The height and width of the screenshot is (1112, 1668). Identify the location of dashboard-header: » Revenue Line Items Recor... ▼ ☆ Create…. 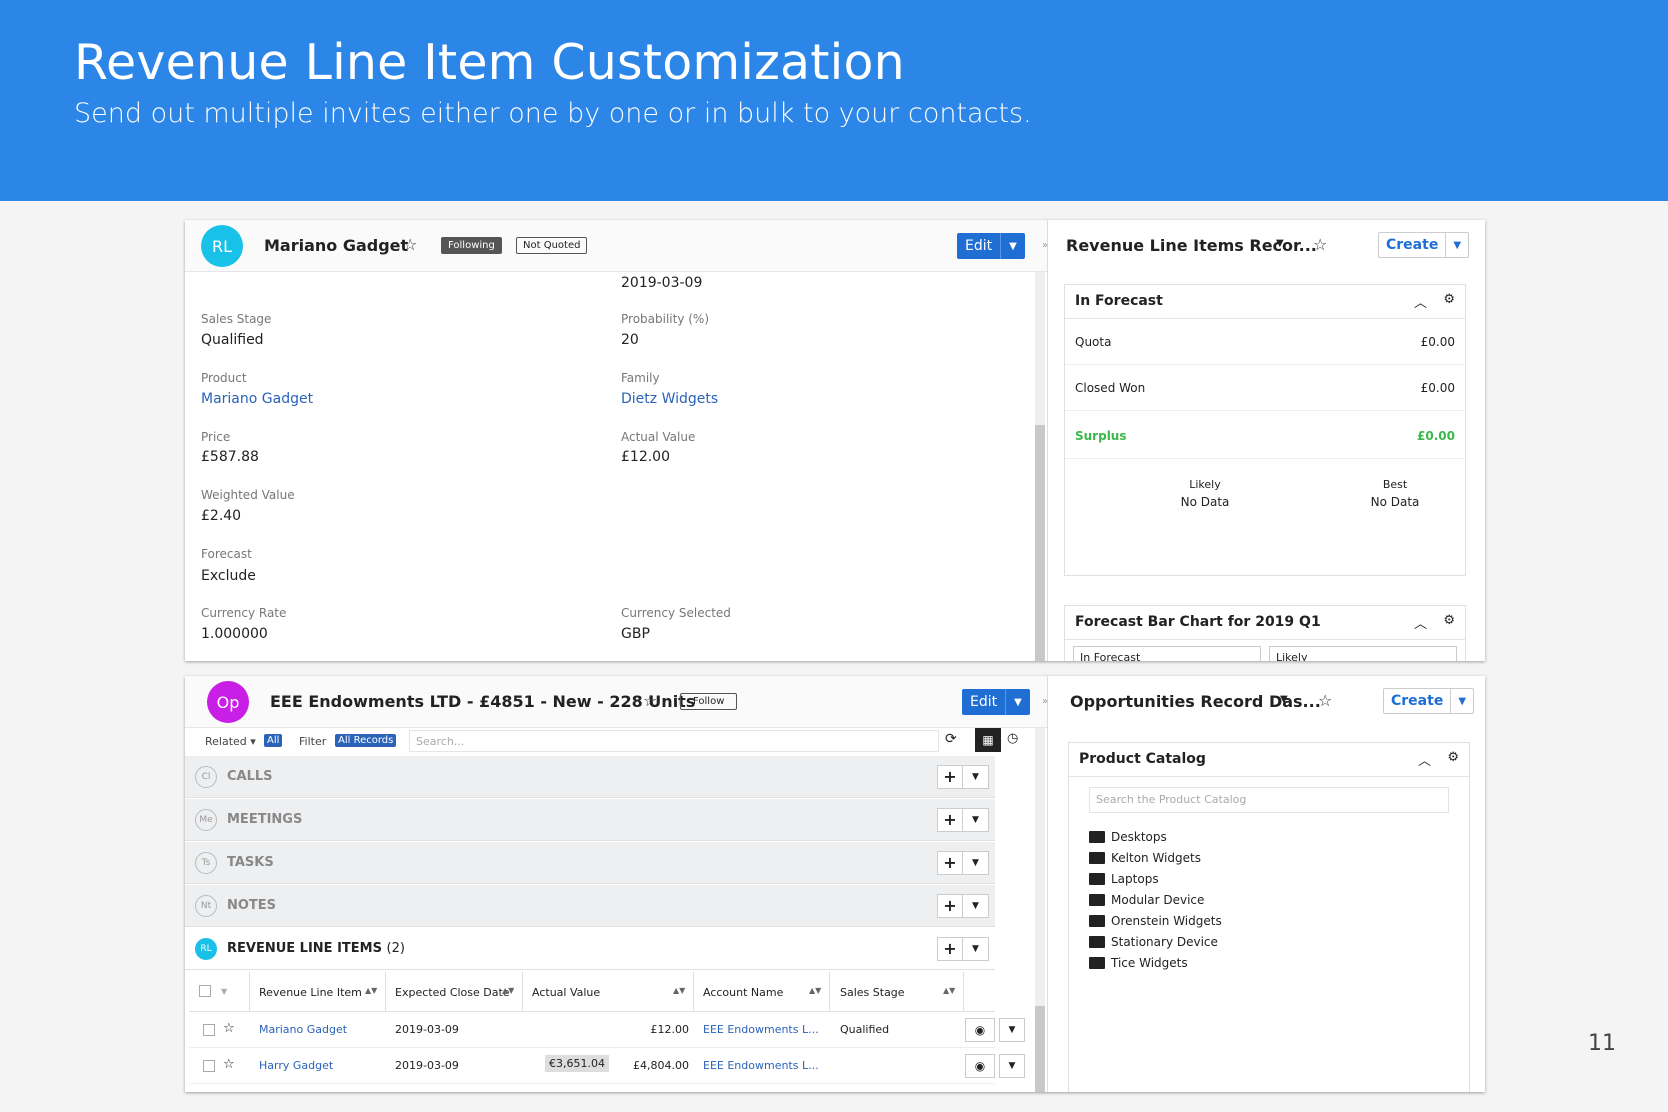
(1263, 246).